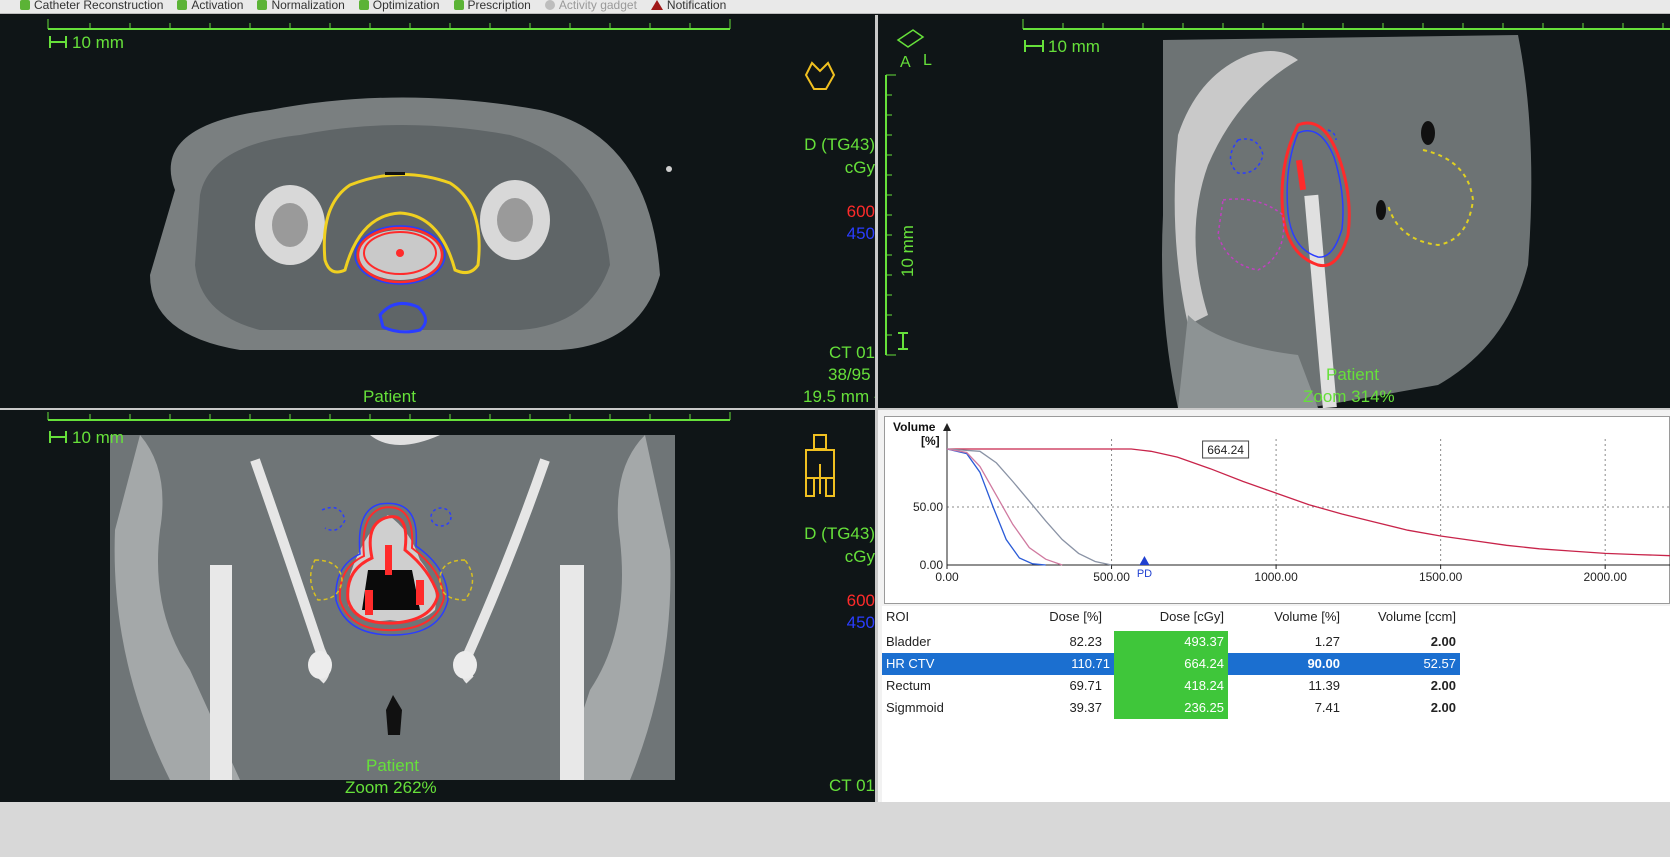 Image resolution: width=1670 pixels, height=857 pixels. What do you see at coordinates (458, 5) in the screenshot?
I see `prescription-icon` at bounding box center [458, 5].